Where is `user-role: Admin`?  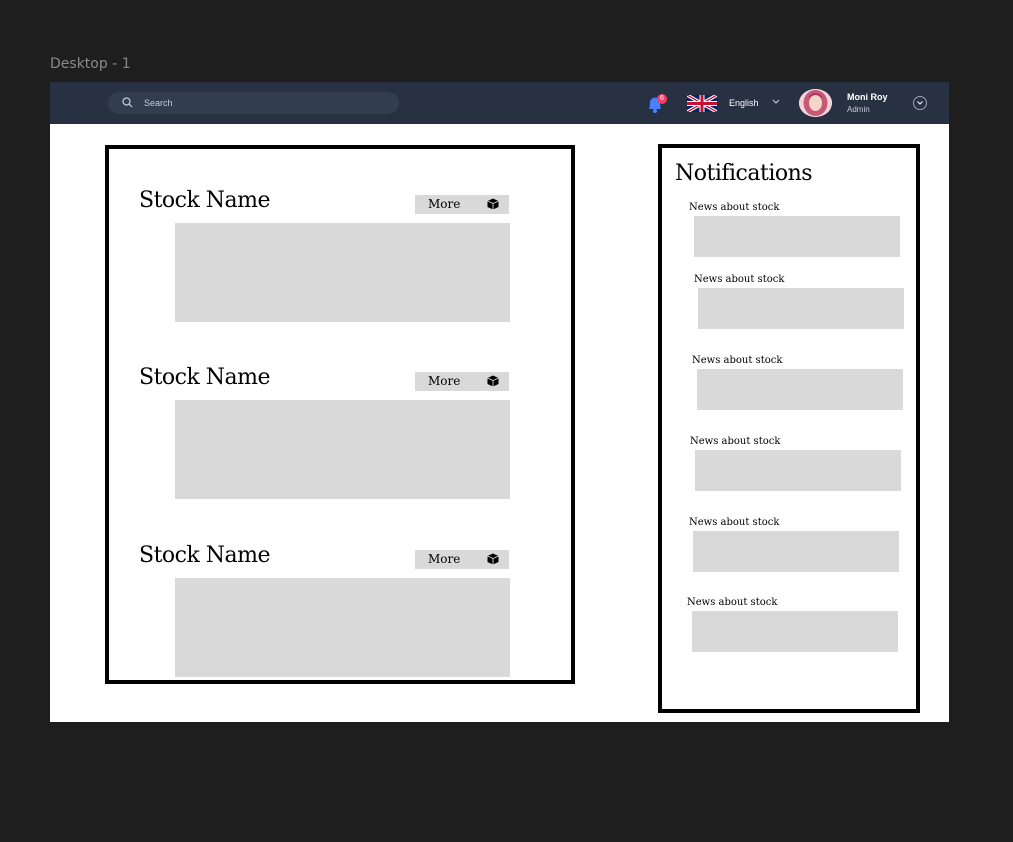
user-role: Admin is located at coordinates (858, 109).